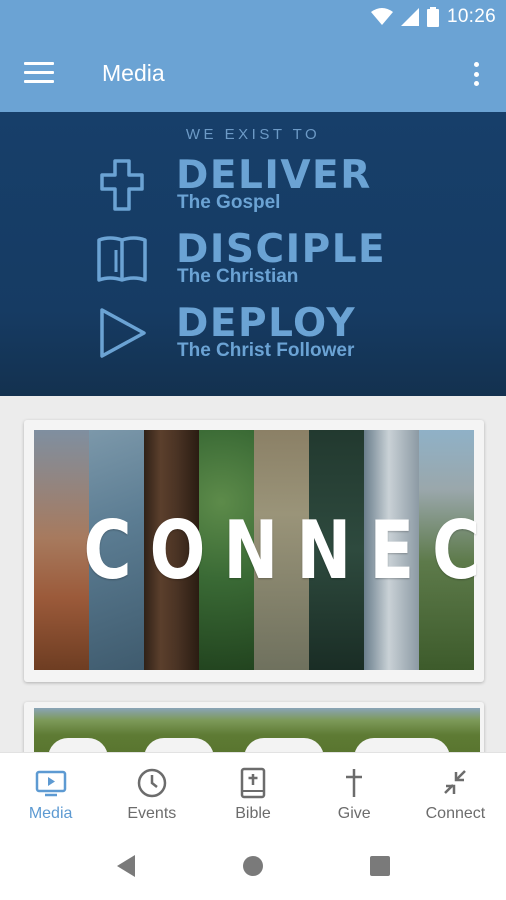  I want to click on nav-item-media: Media, so click(50, 792).